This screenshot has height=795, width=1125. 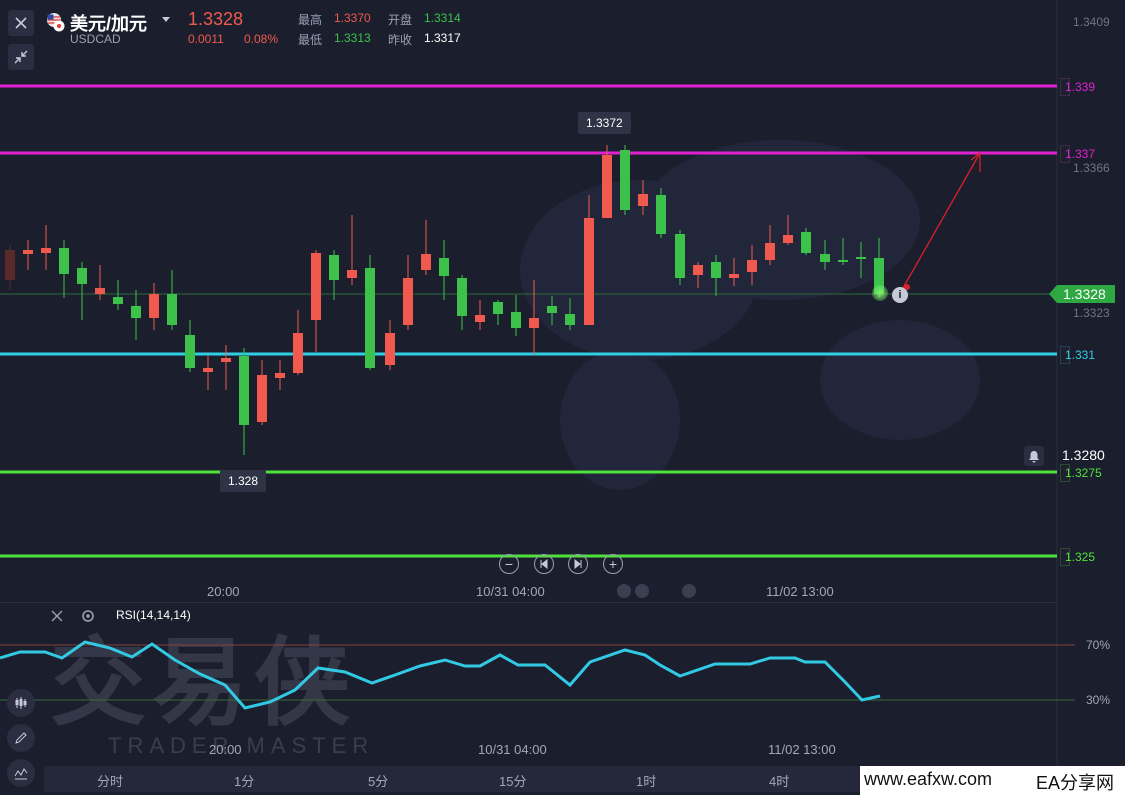 I want to click on alert-button, so click(x=1034, y=456).